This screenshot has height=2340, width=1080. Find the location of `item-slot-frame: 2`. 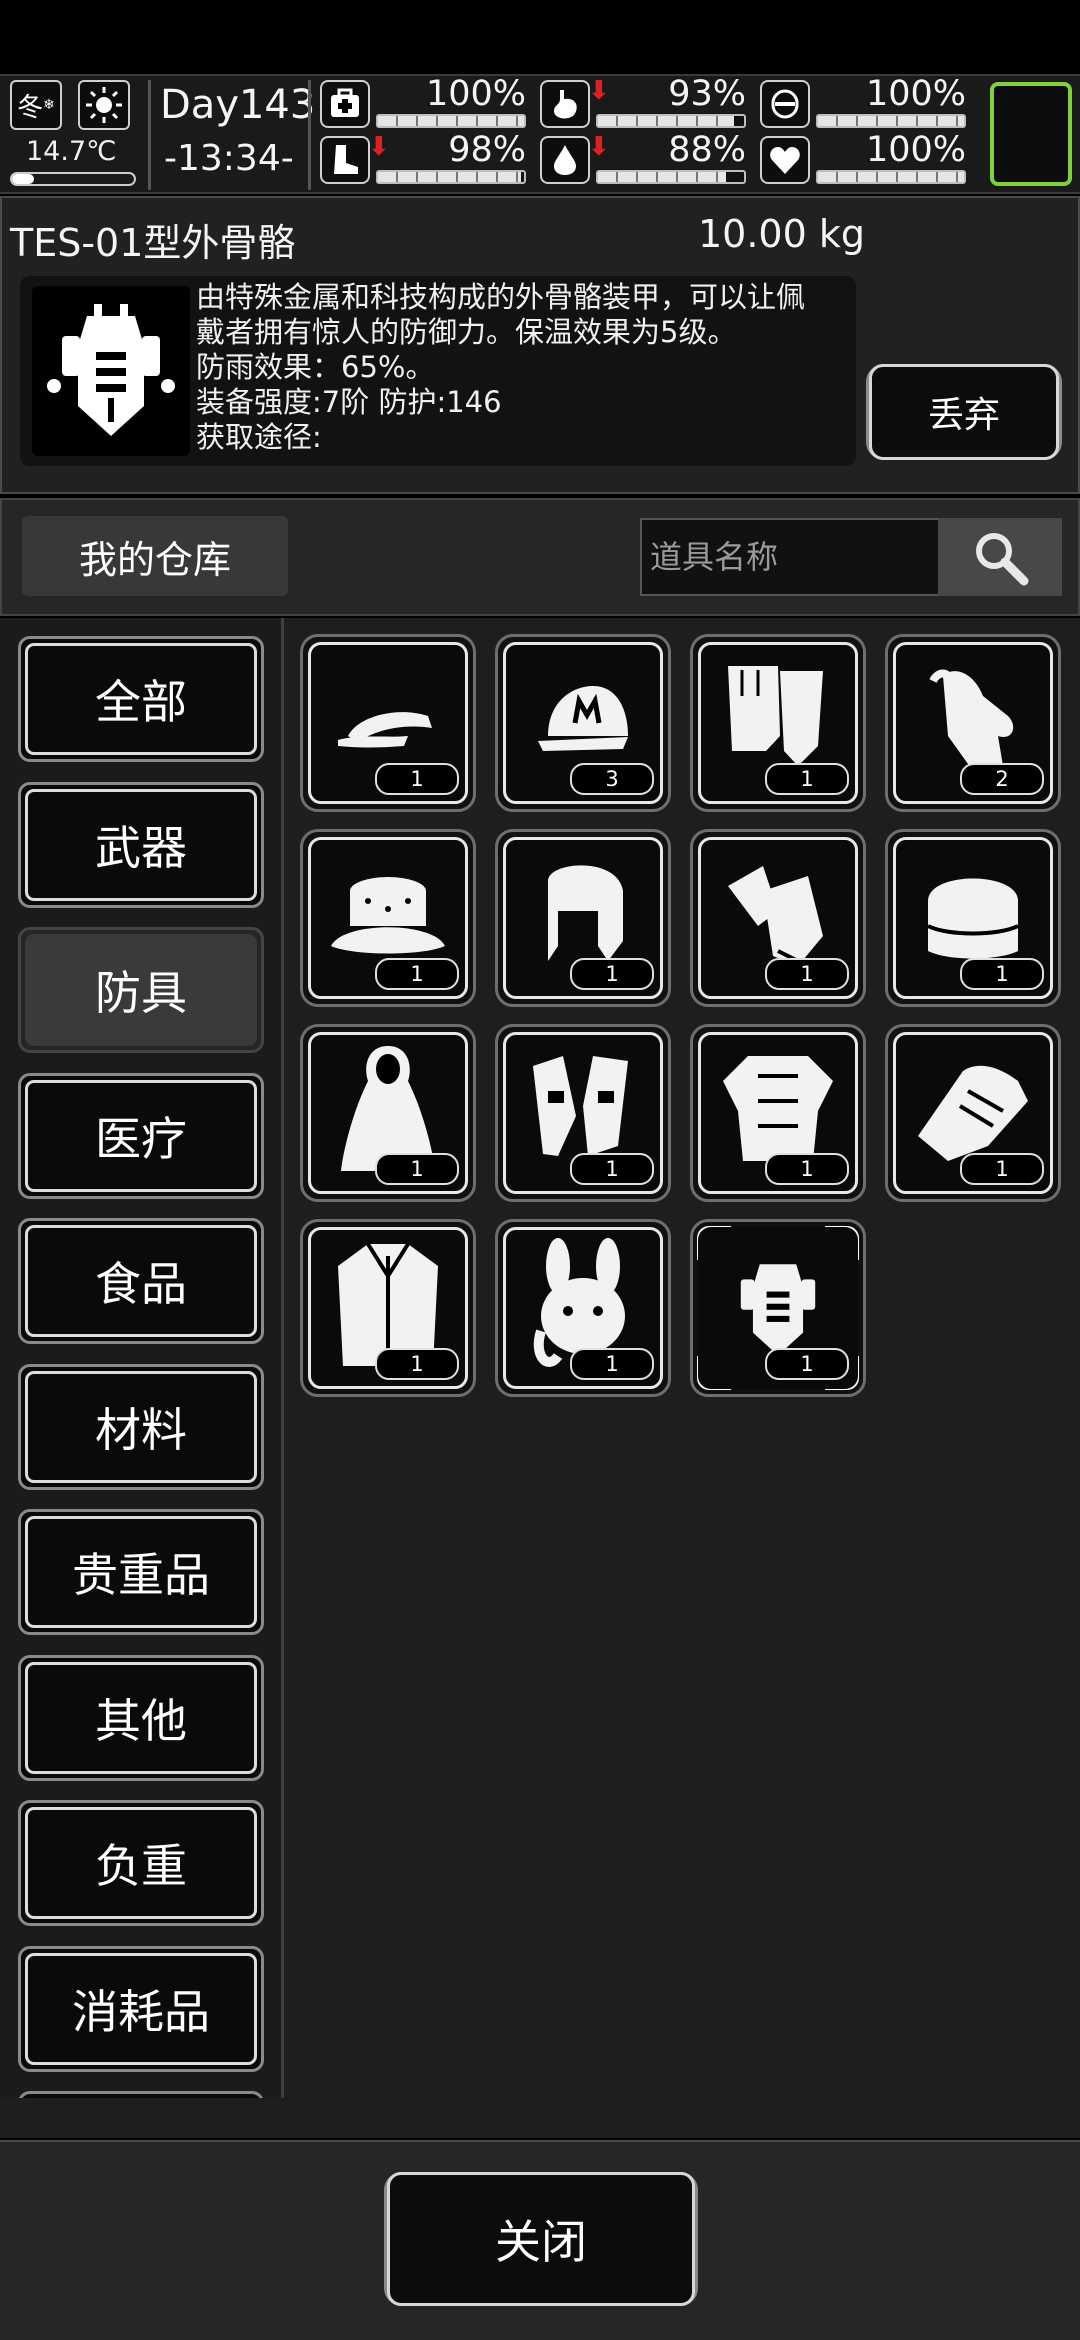

item-slot-frame: 2 is located at coordinates (973, 723).